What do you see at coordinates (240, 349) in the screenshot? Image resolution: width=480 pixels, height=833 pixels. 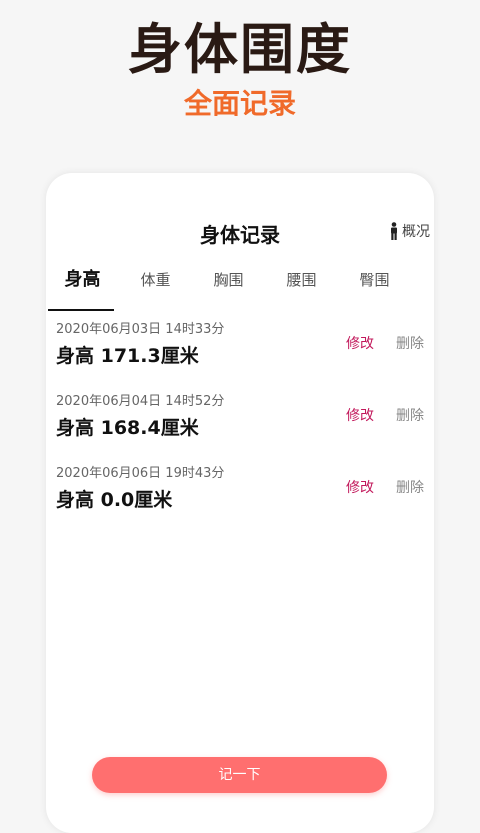 I see `list-item: 2020年06月03日 14时33分 身高 171.3厘米 修改 删除` at bounding box center [240, 349].